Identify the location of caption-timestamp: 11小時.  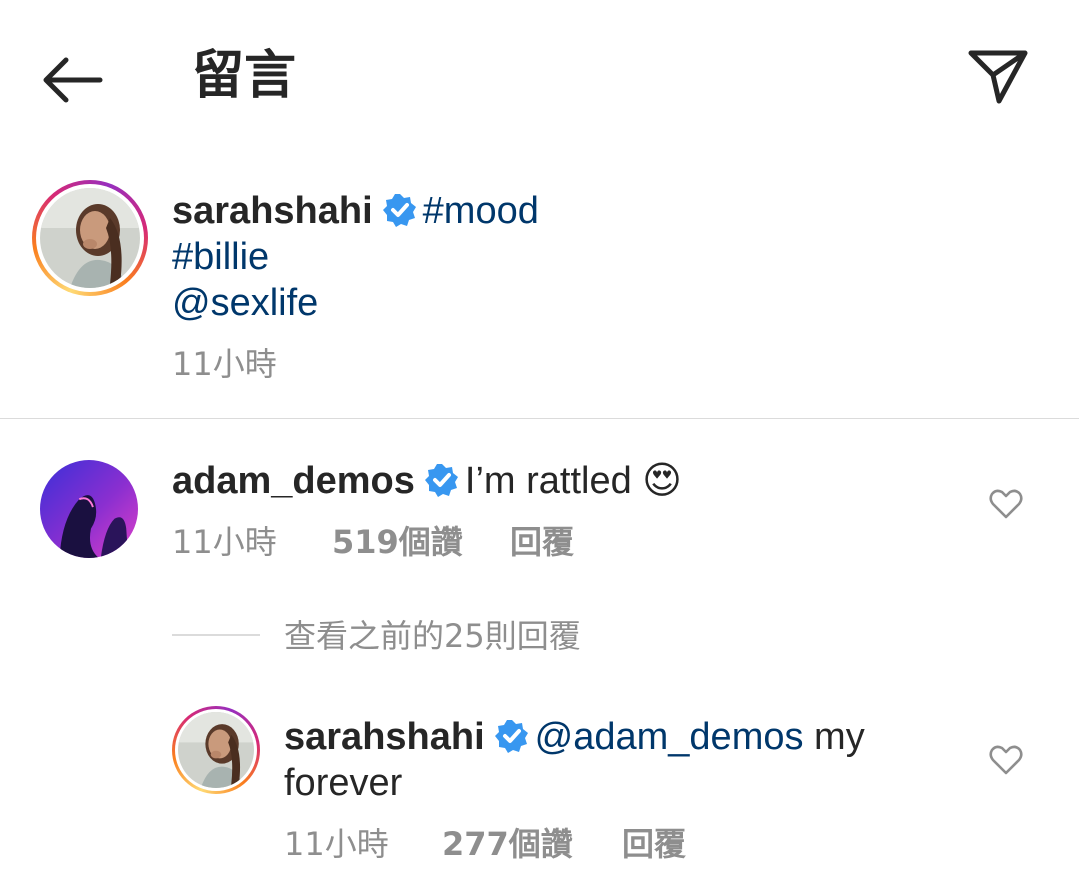
(224, 364).